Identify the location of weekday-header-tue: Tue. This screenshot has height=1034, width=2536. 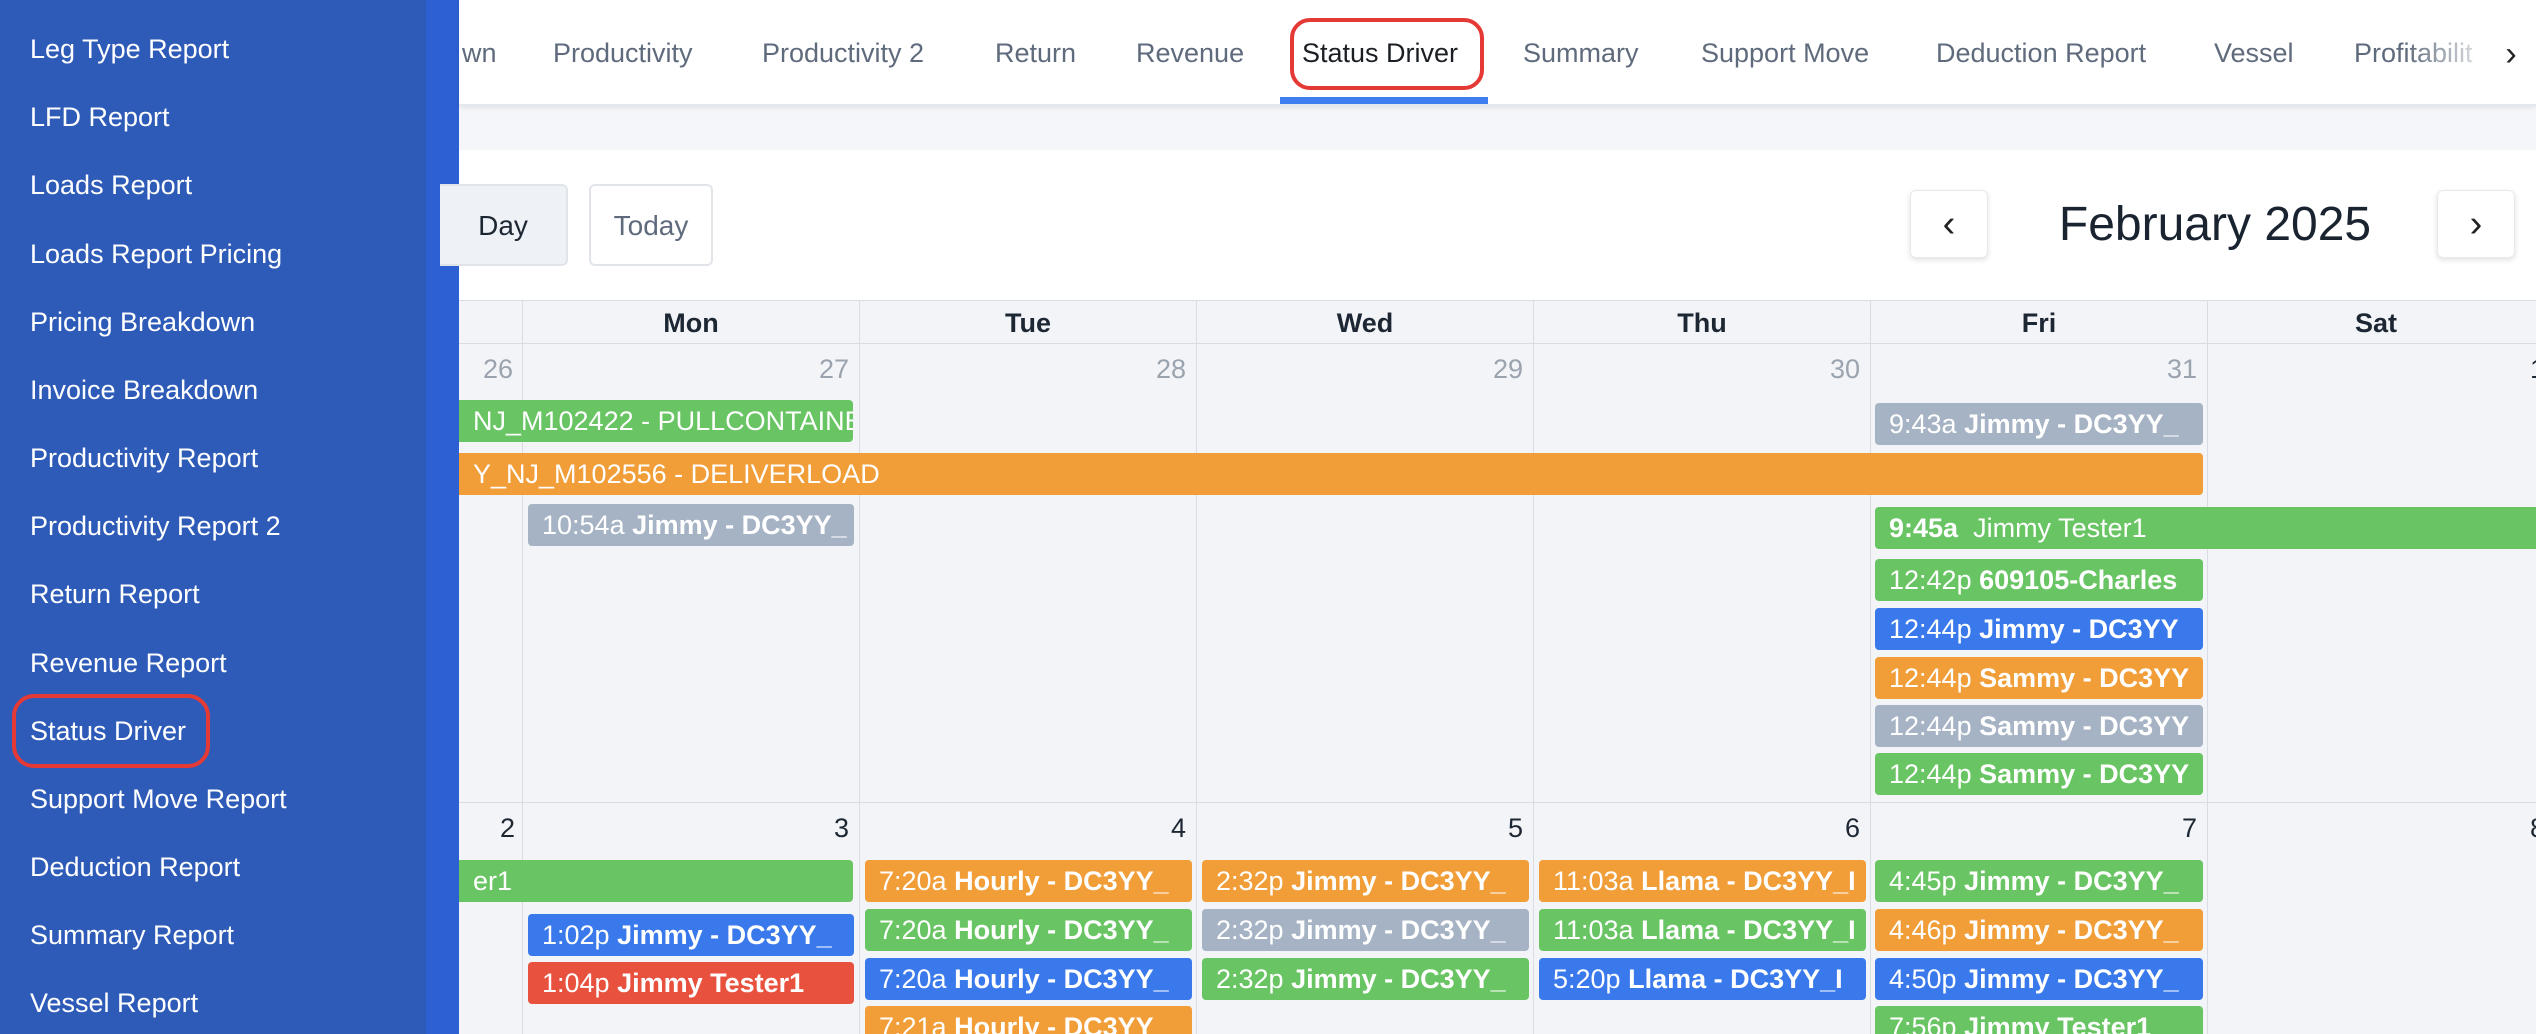
(1028, 322).